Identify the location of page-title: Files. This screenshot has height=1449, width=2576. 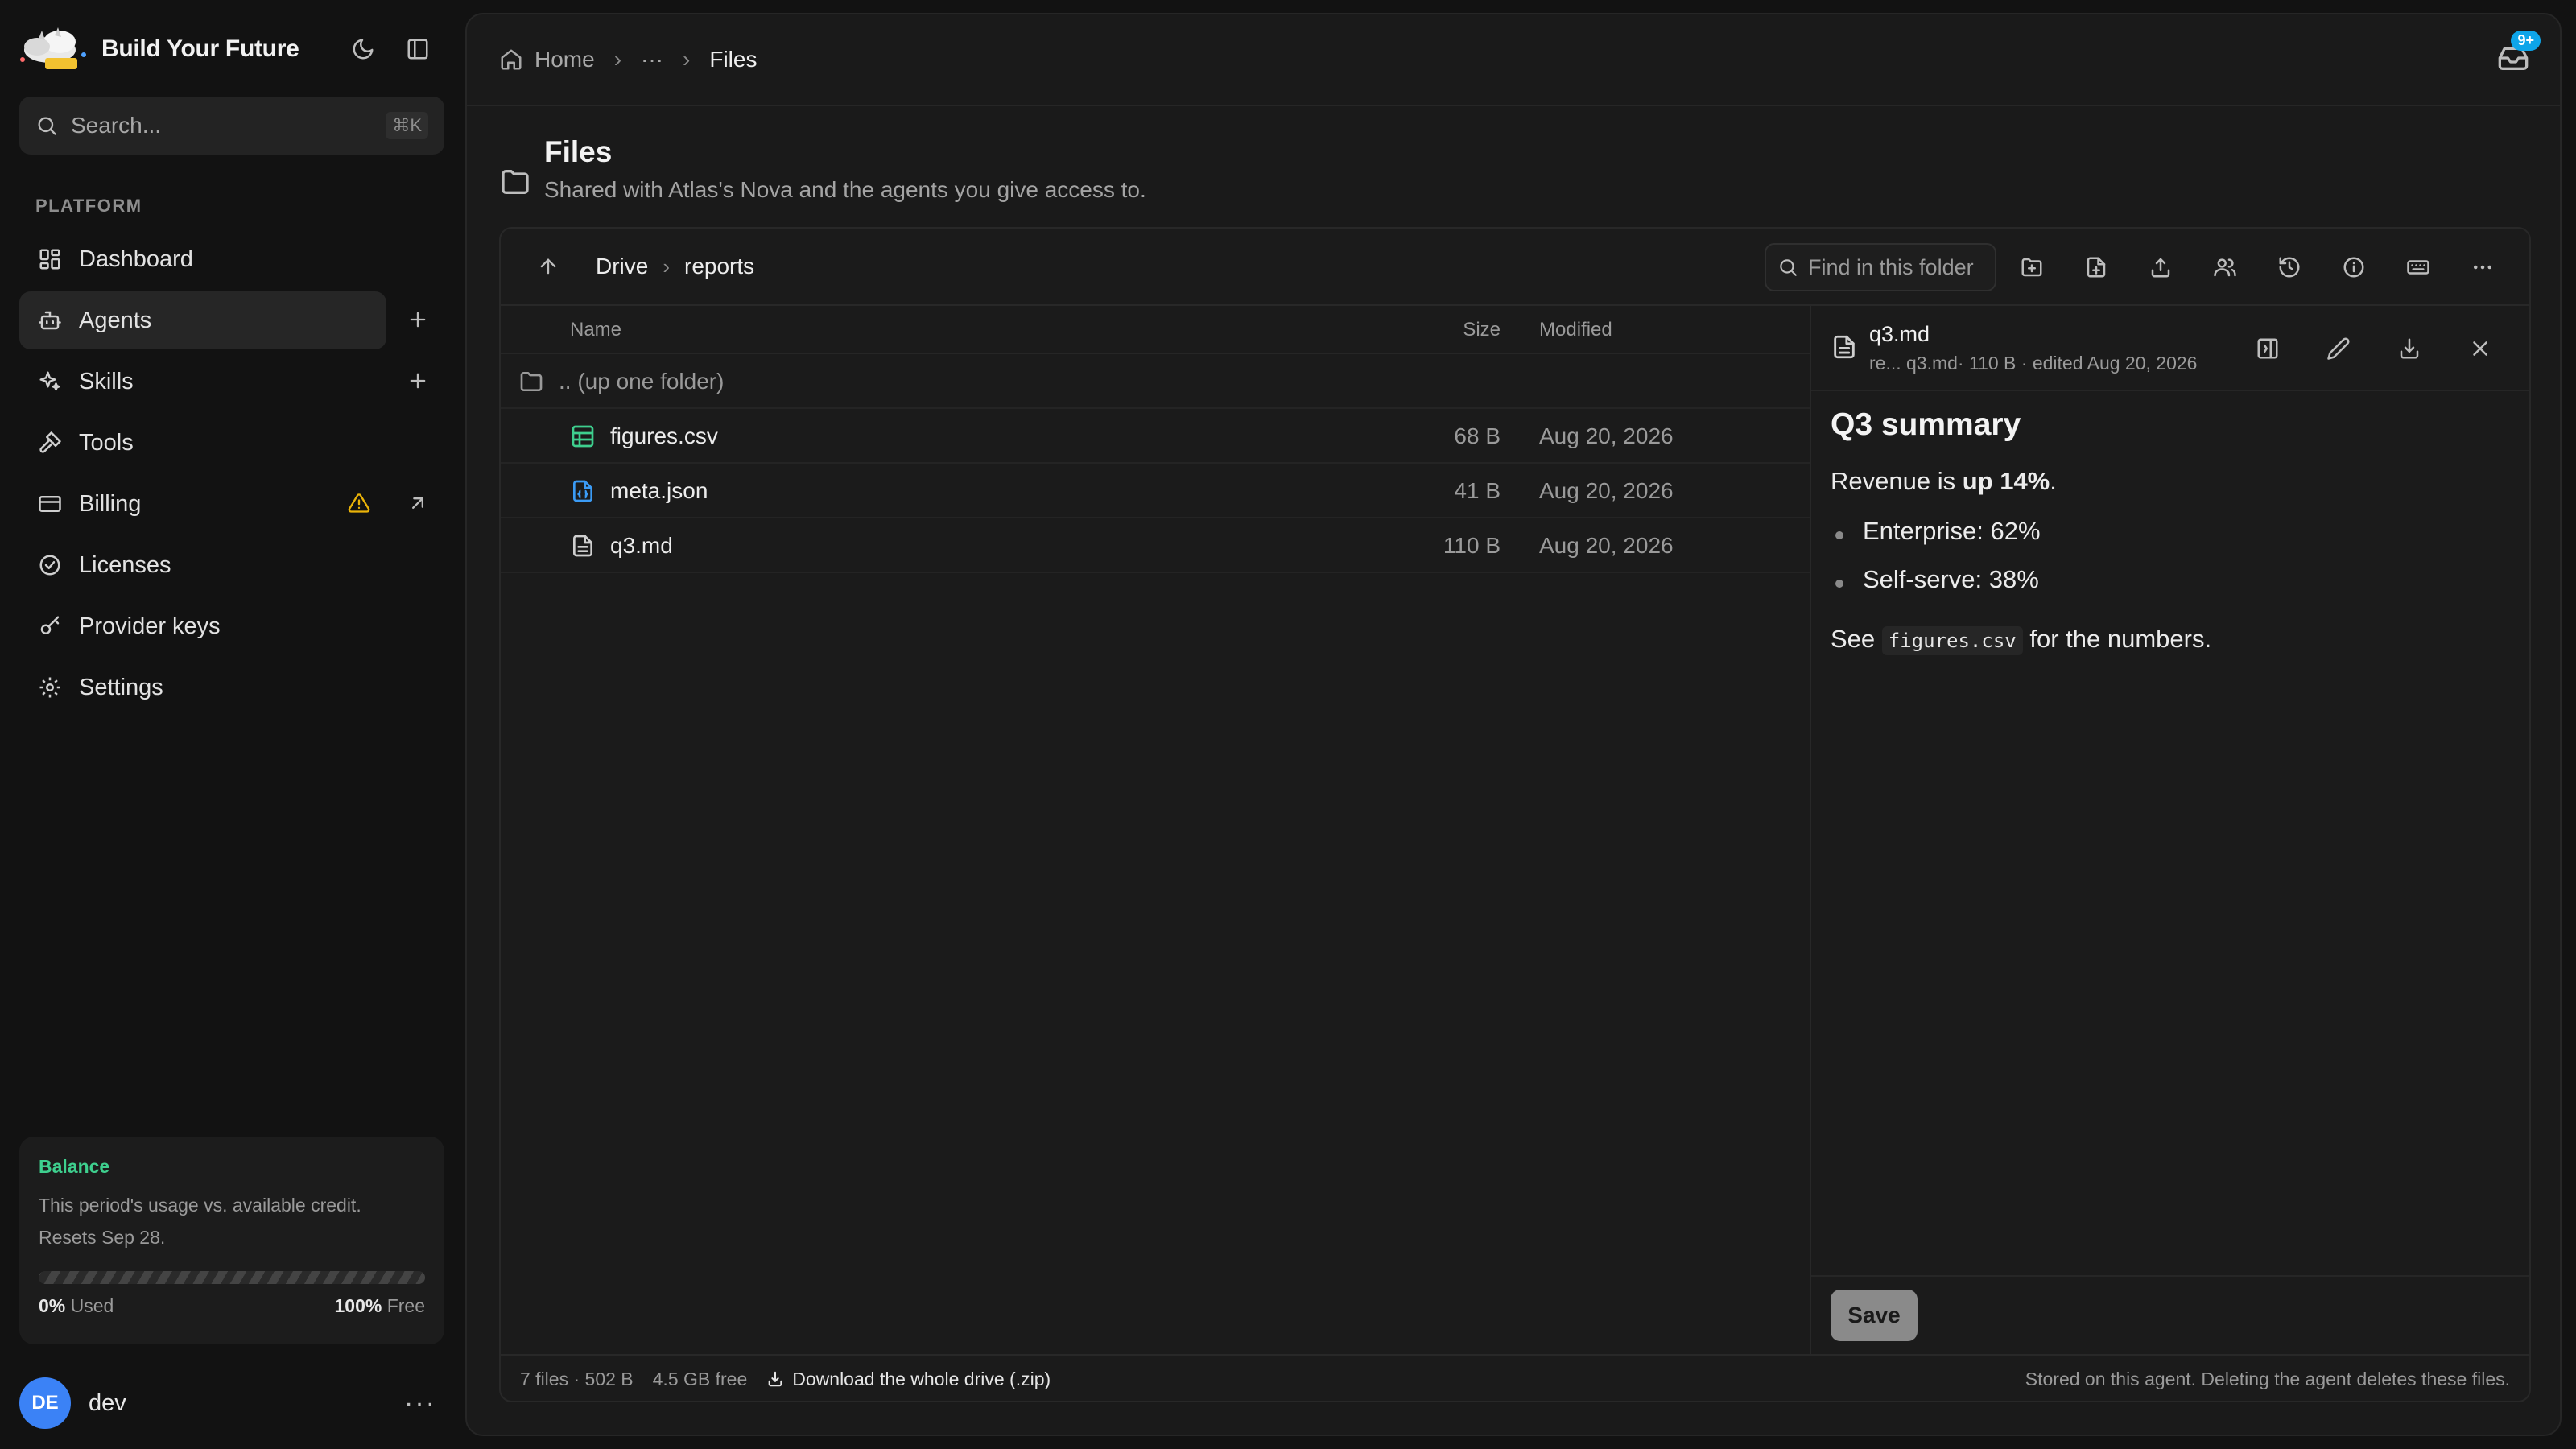
(578, 151).